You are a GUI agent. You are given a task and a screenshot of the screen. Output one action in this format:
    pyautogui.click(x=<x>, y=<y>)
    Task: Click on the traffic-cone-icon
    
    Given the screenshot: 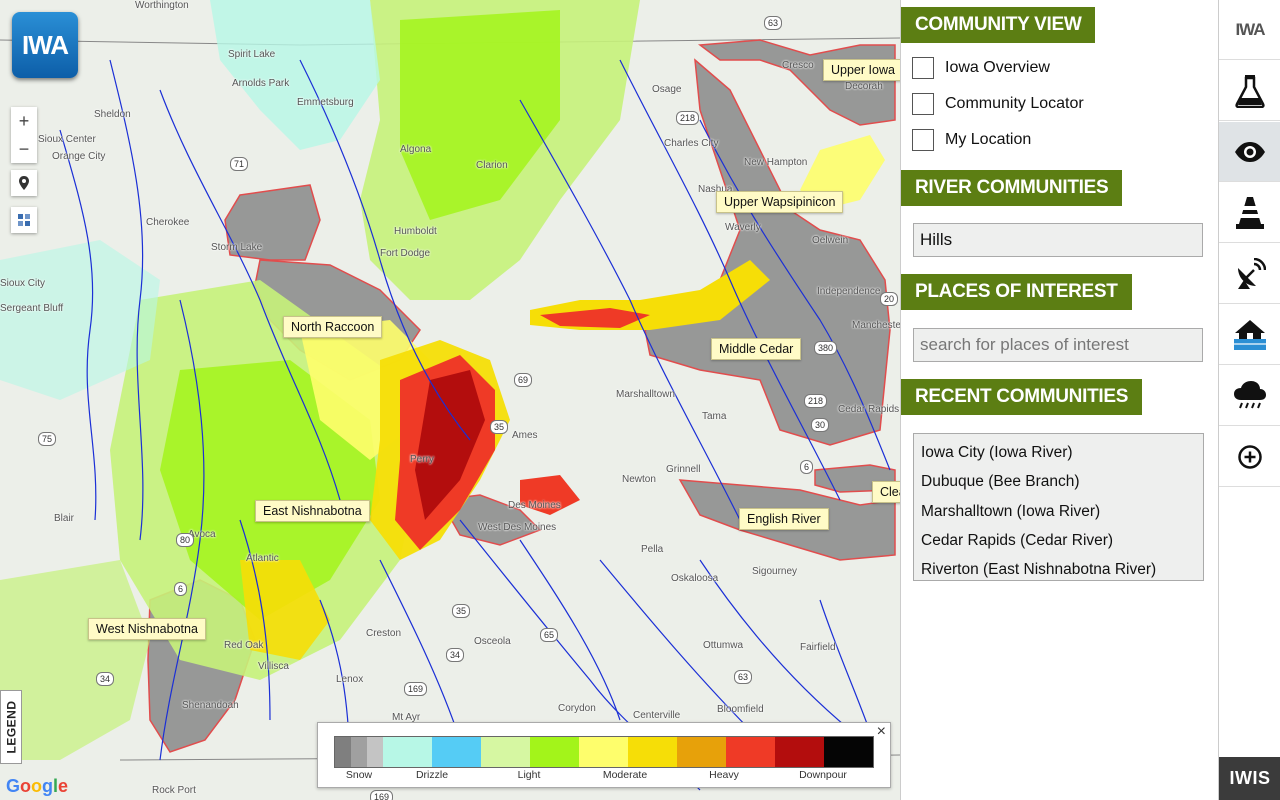 What is the action you would take?
    pyautogui.click(x=1250, y=212)
    